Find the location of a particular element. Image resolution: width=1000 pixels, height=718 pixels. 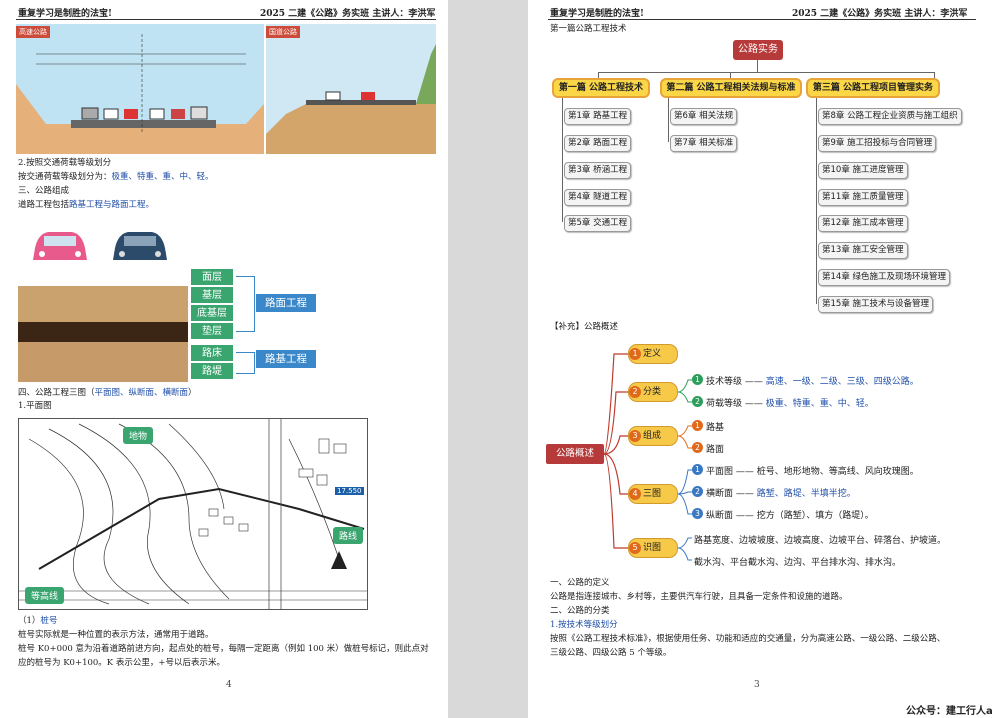

three-cross: 横断面 —— 路堑、路堤、半填半挖。 is located at coordinates (781, 494).